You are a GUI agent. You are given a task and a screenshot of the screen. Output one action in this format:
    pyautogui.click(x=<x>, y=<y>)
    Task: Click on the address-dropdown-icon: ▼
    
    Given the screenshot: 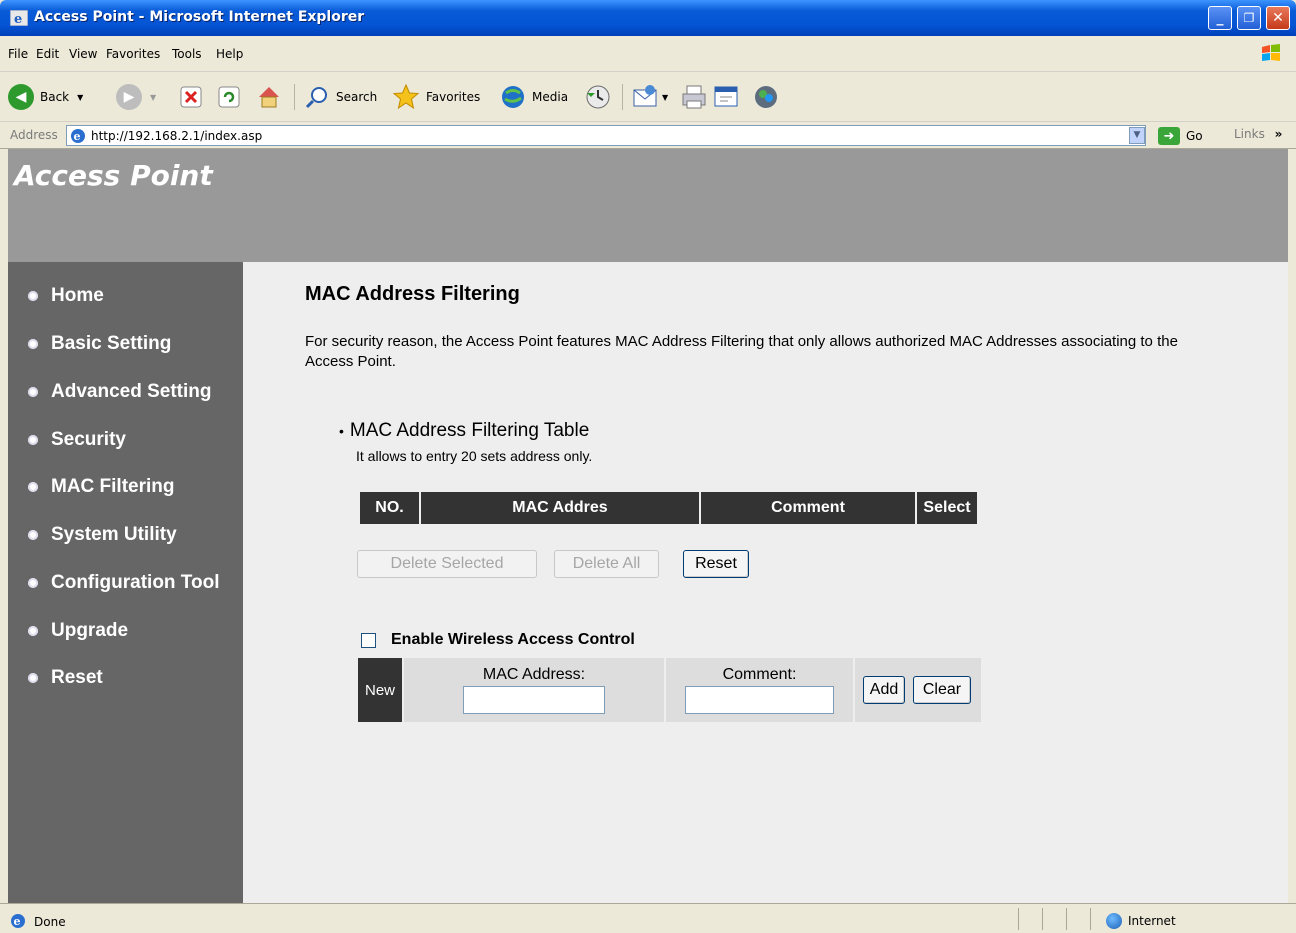 What is the action you would take?
    pyautogui.click(x=1137, y=135)
    